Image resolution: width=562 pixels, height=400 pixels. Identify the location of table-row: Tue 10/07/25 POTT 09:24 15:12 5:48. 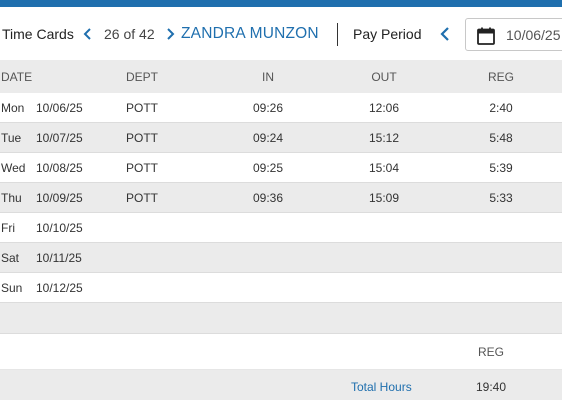
(281, 138).